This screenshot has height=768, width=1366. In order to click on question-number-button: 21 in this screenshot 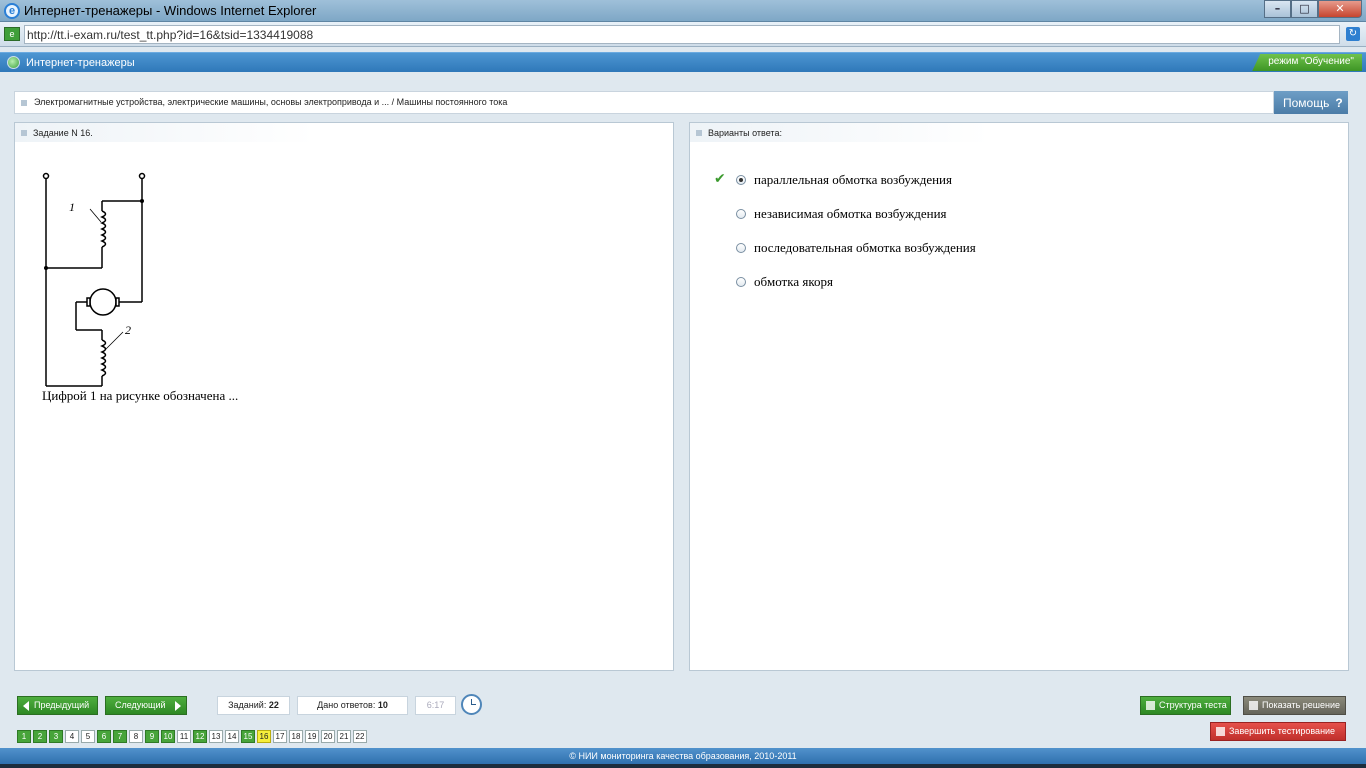, I will do `click(344, 736)`.